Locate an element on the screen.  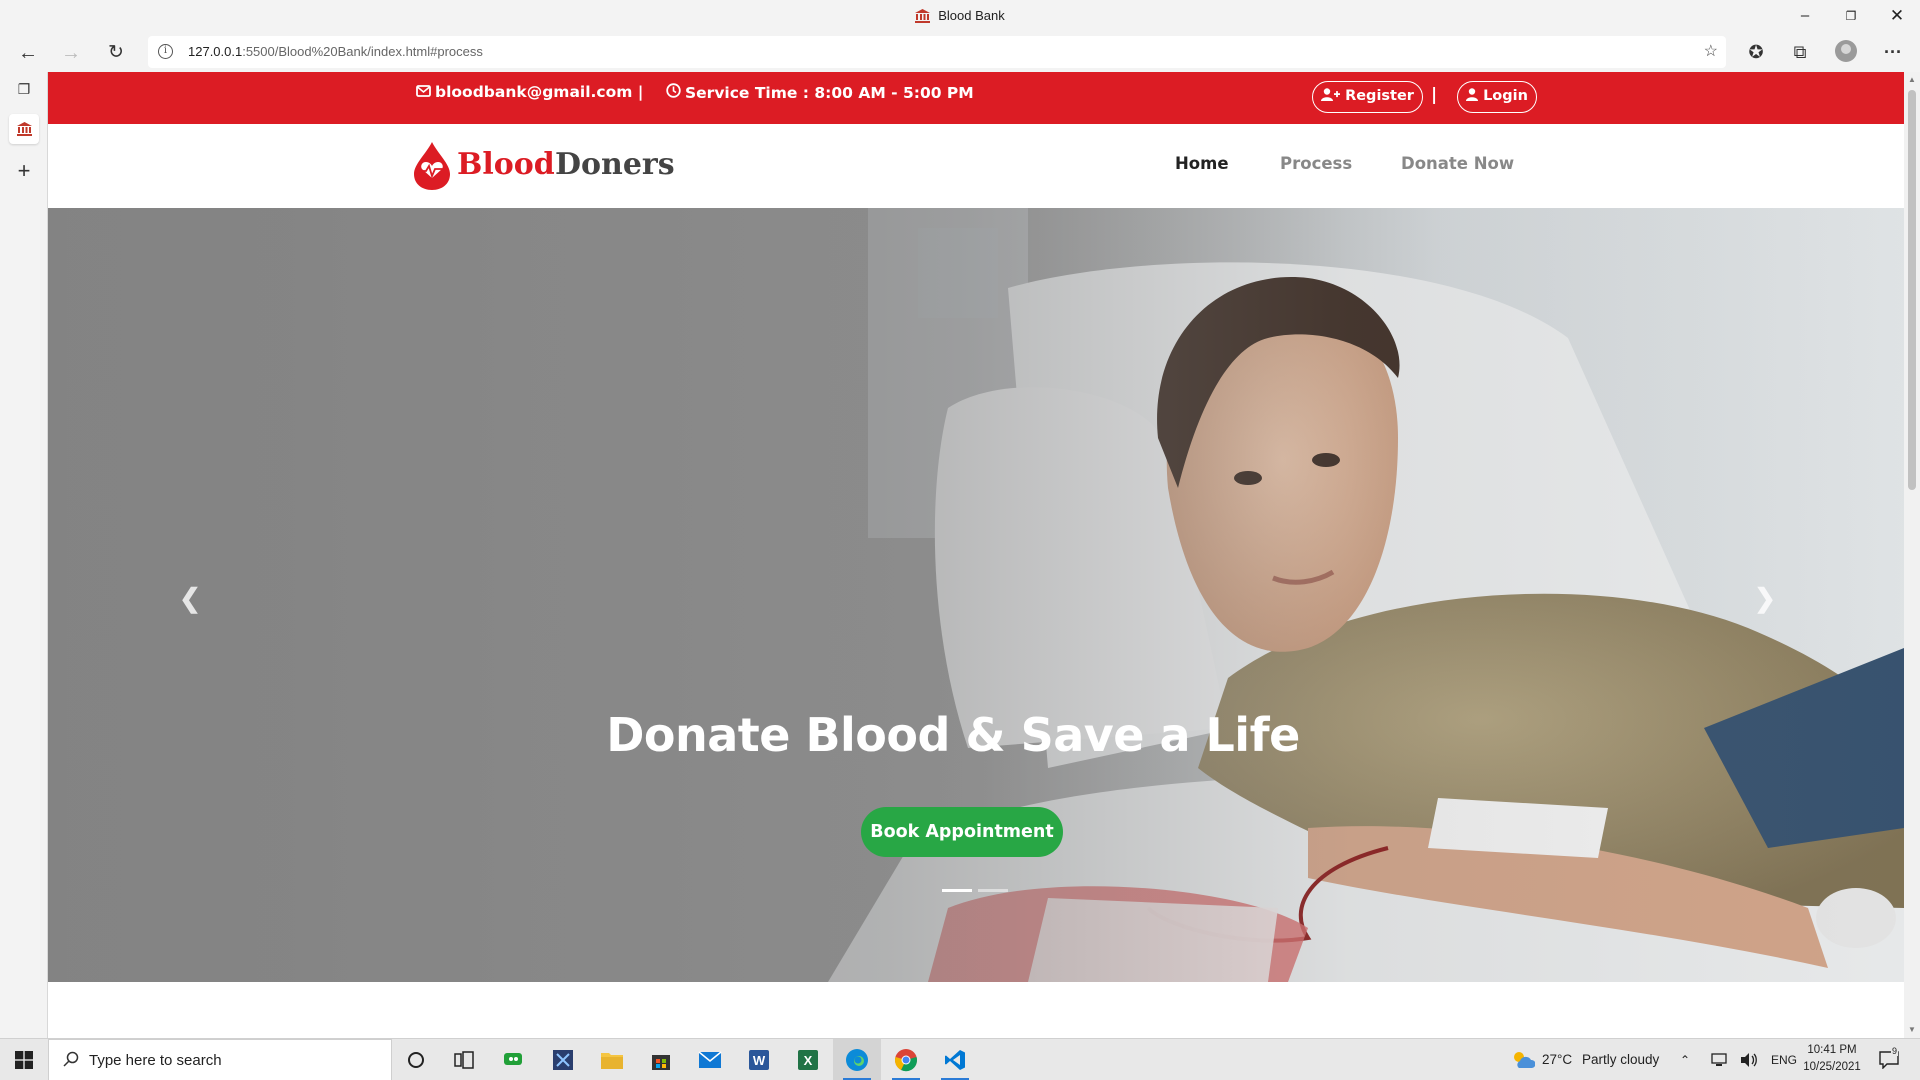
restore-button: ❐ is located at coordinates (1851, 16).